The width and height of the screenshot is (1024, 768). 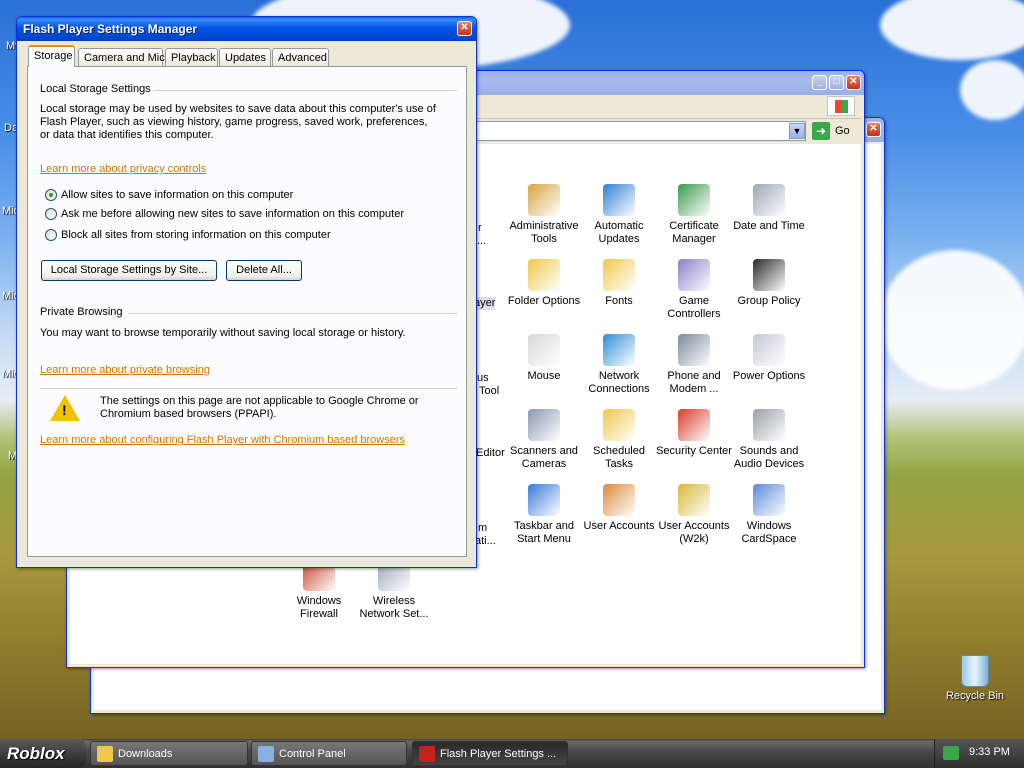 I want to click on cp-item: Administrative Tools, so click(x=544, y=215).